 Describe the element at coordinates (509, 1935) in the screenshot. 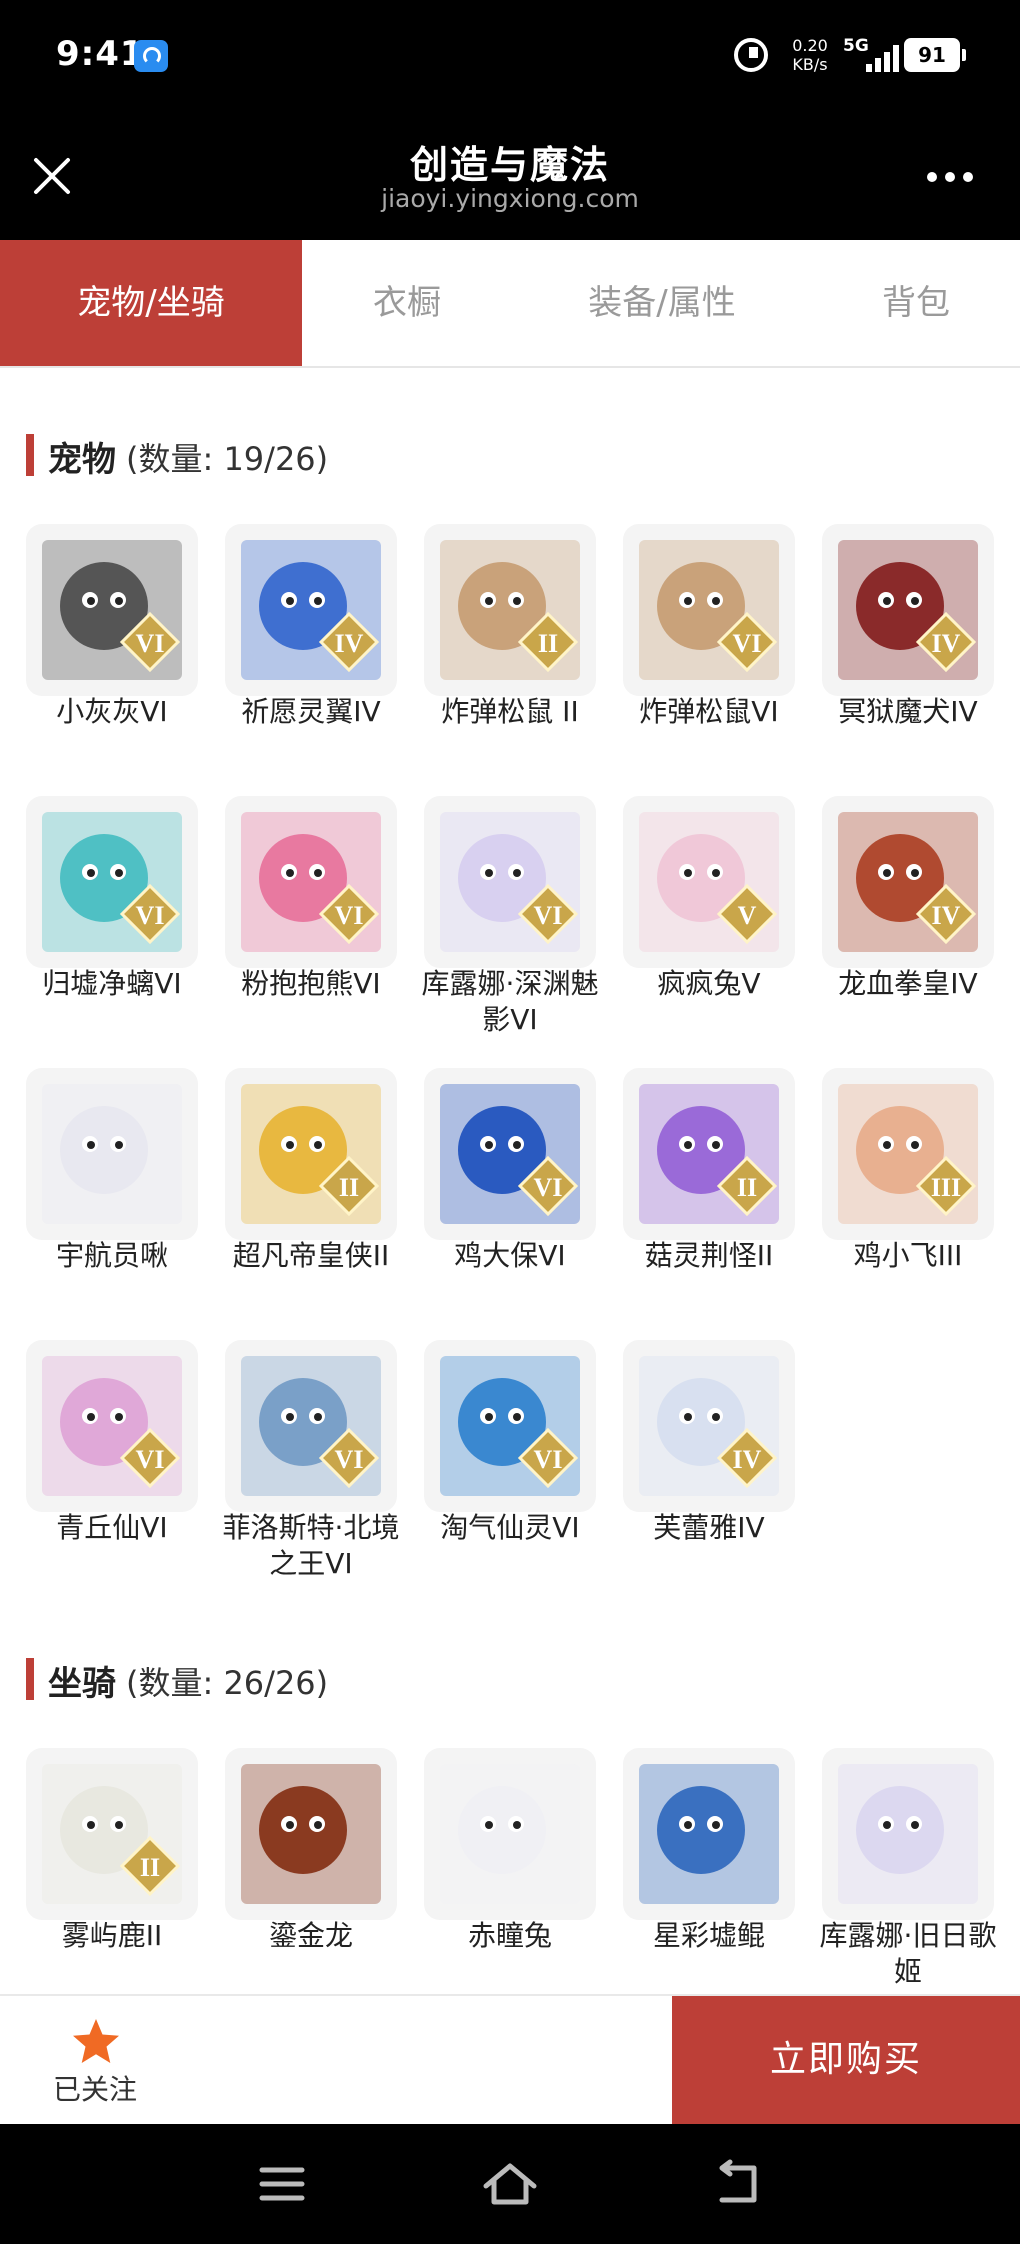

I see `item-name: 赤瞳兔` at that location.